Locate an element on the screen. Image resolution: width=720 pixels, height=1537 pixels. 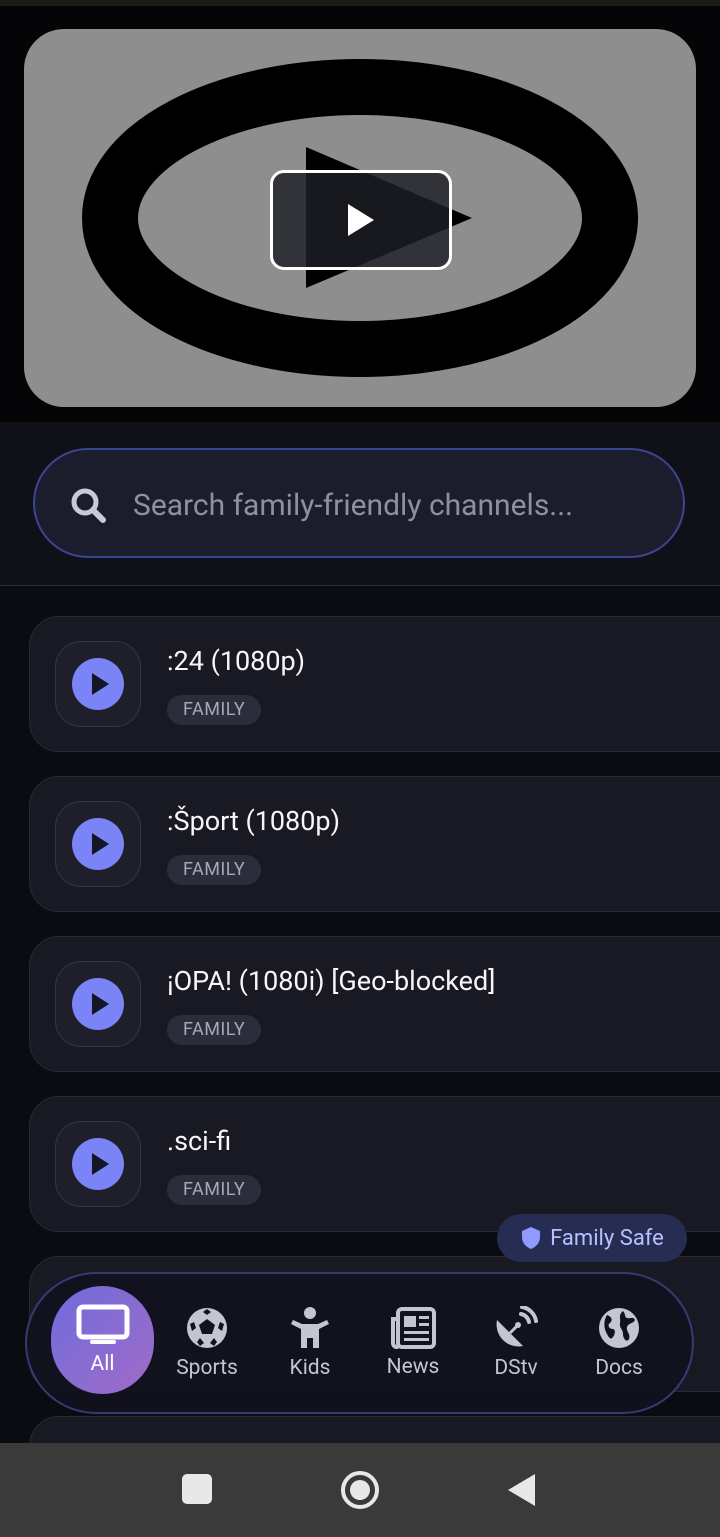
channel-card: ¡OPA! (1080i) [Geo-blocked] FAMILY is located at coordinates (374, 1004).